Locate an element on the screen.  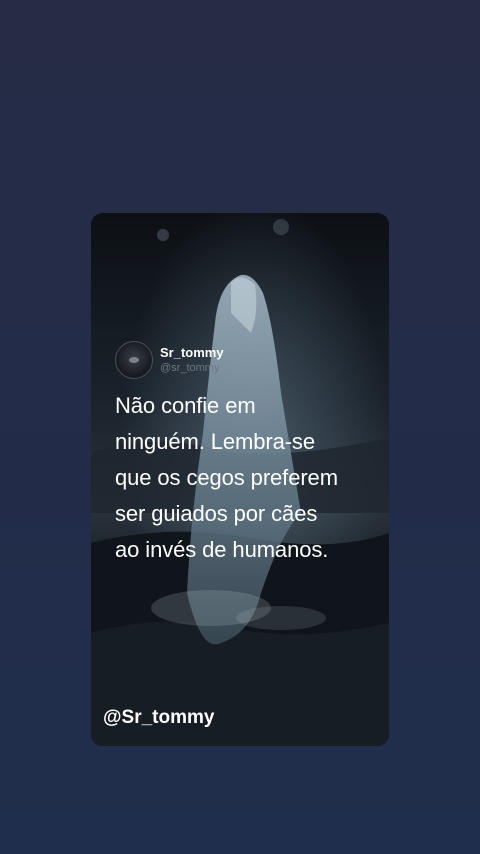
handle: @sr_tommy is located at coordinates (192, 368).